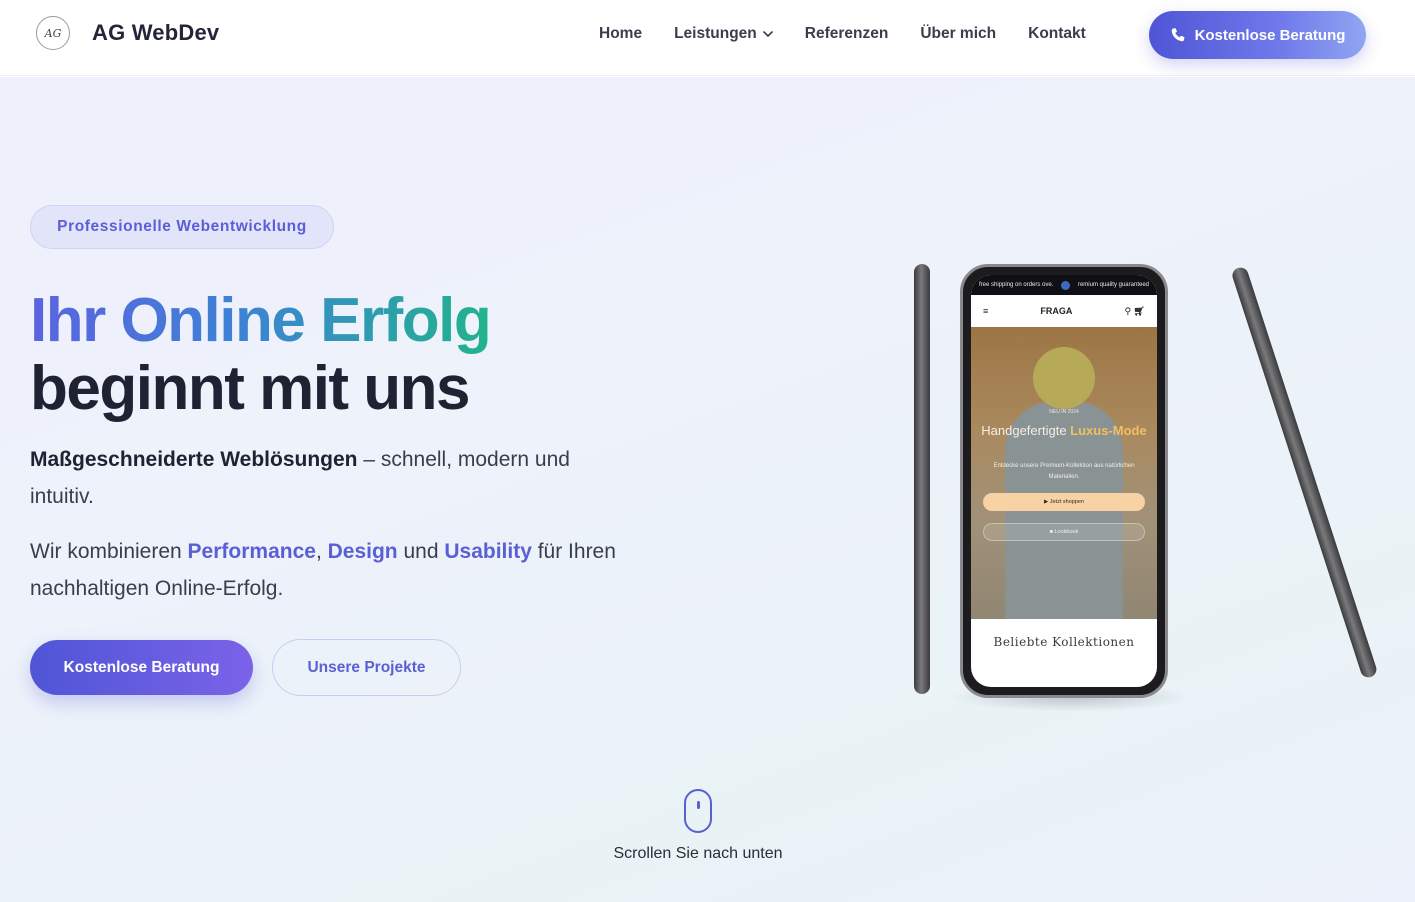 This screenshot has width=1415, height=902. What do you see at coordinates (922, 479) in the screenshot?
I see `phone-side-left` at bounding box center [922, 479].